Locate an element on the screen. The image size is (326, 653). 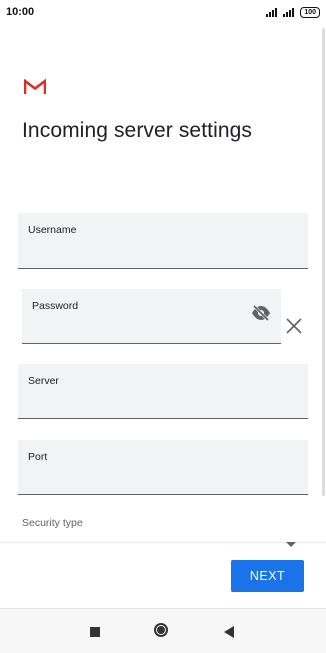
close-icon is located at coordinates (294, 326).